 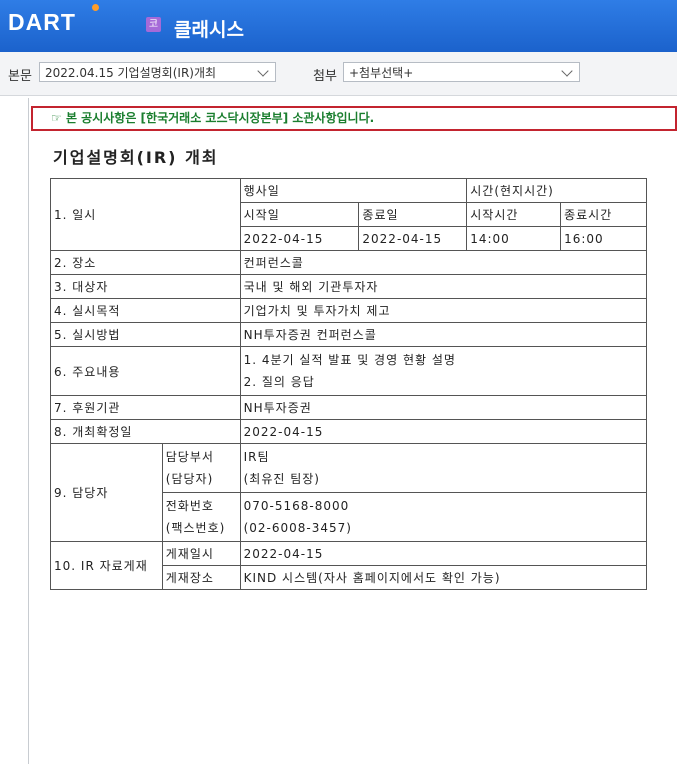 What do you see at coordinates (145, 310) in the screenshot?
I see `table-label: 4. 실시목적` at bounding box center [145, 310].